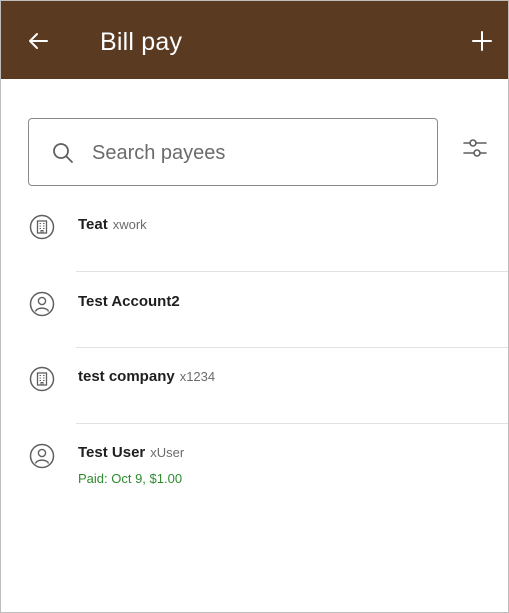 The width and height of the screenshot is (509, 613). Describe the element at coordinates (129, 224) in the screenshot. I see `payee-account: xwork` at that location.